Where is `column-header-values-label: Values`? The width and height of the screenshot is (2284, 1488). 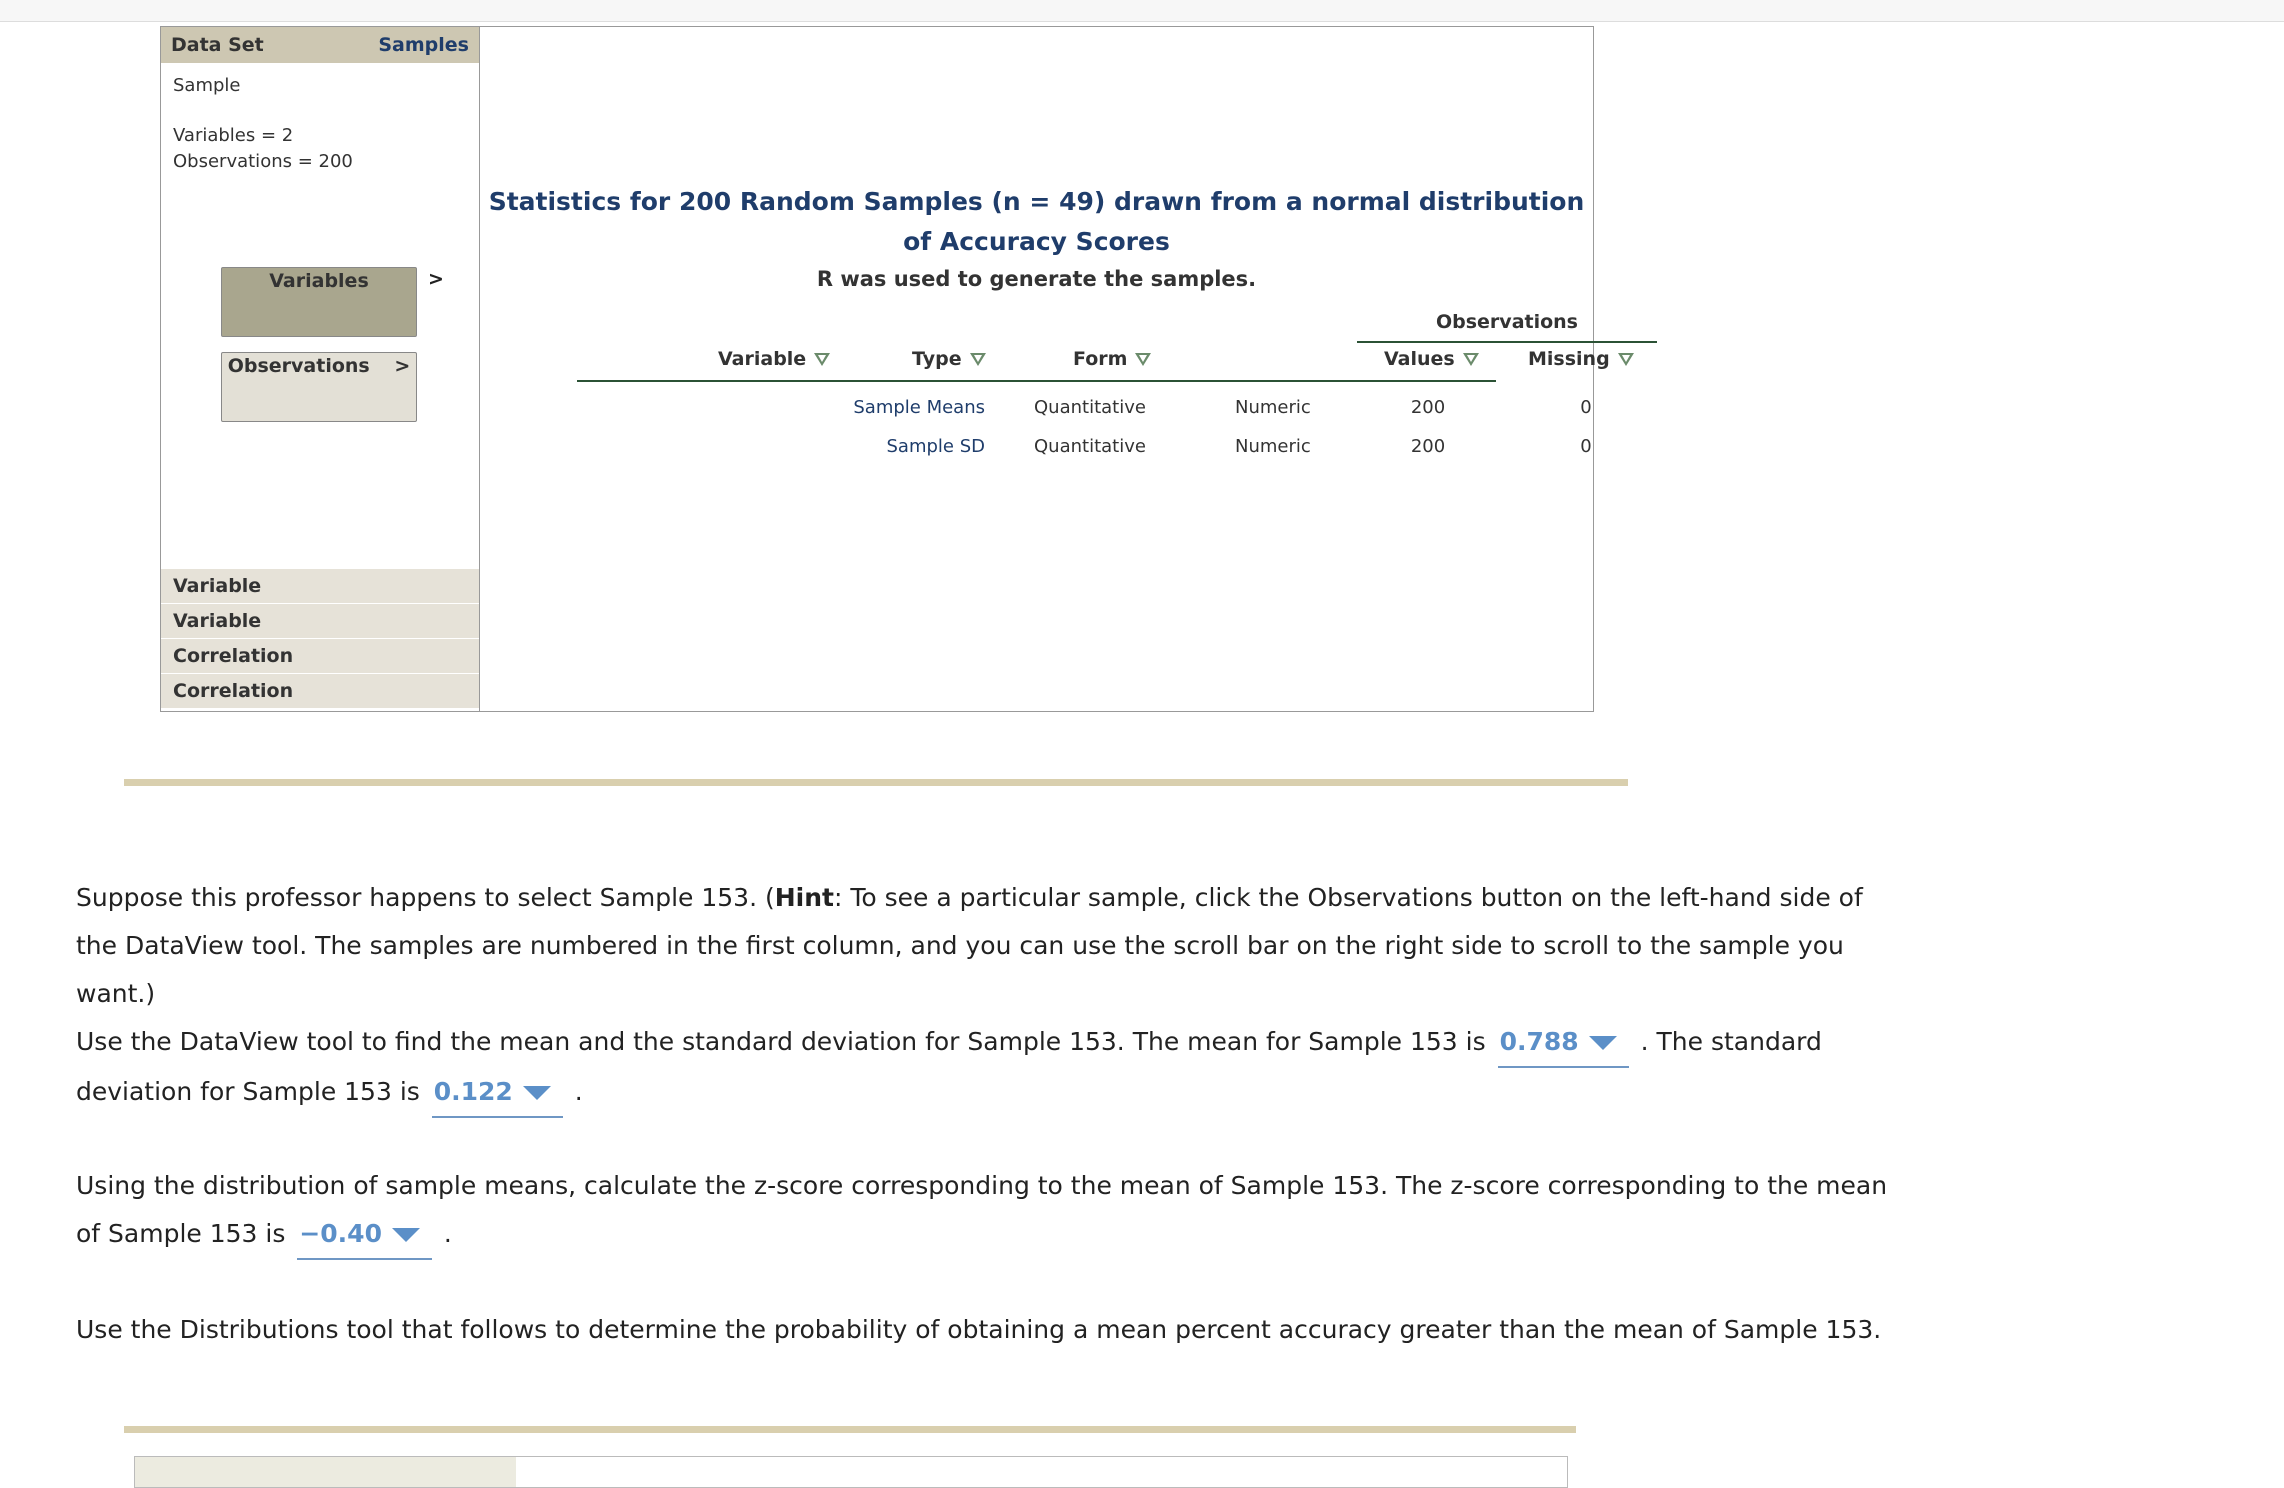 column-header-values-label: Values is located at coordinates (1419, 359).